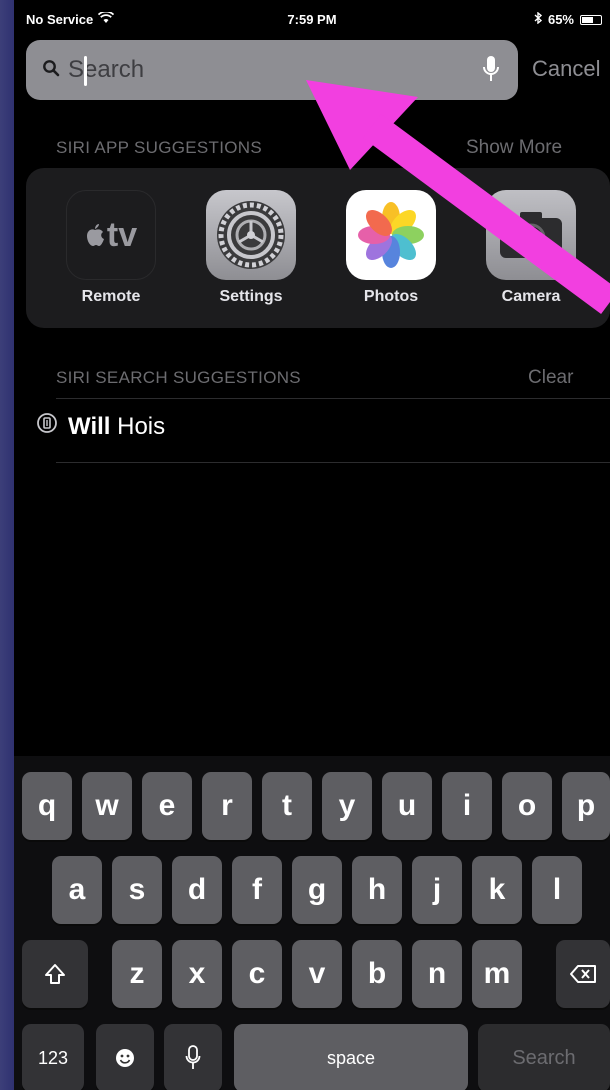 The image size is (610, 1090). I want to click on emoji-icon, so click(125, 1058).